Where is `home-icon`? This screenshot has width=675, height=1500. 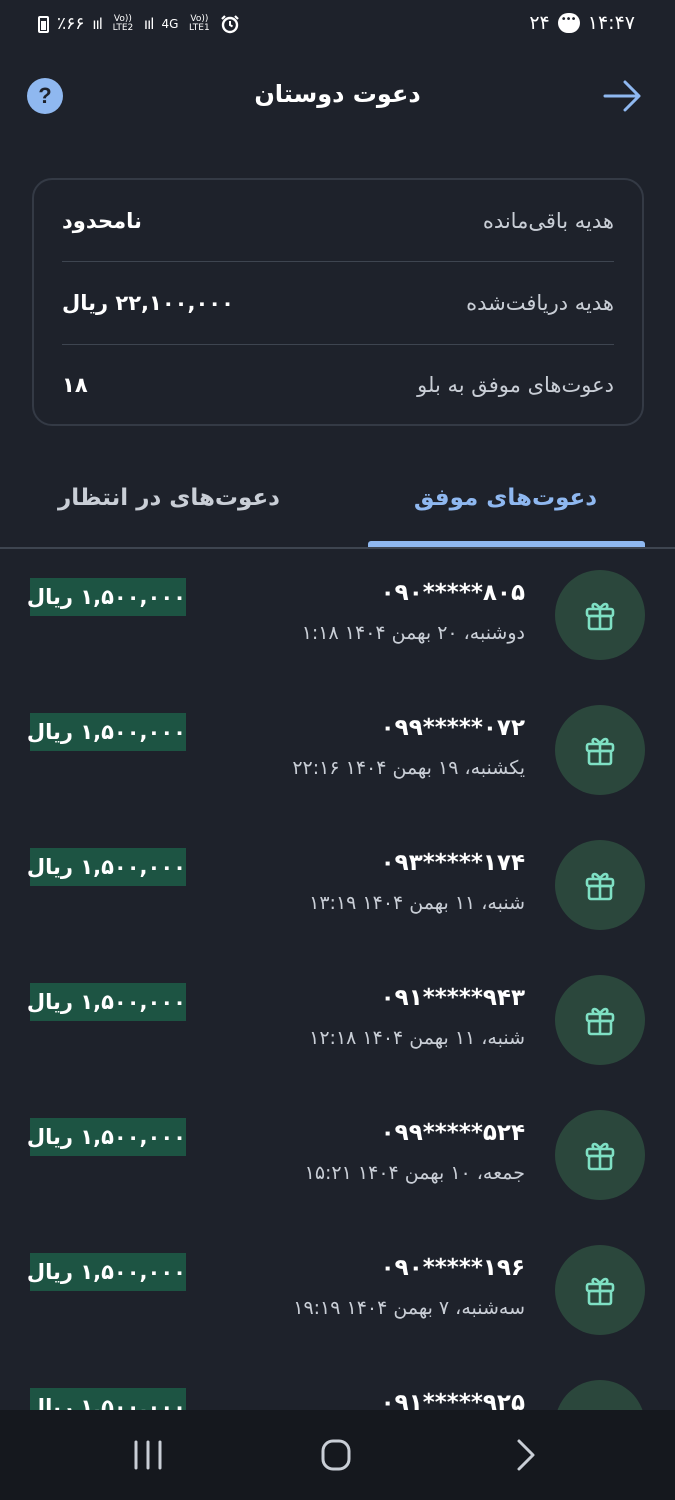
home-icon is located at coordinates (336, 1455).